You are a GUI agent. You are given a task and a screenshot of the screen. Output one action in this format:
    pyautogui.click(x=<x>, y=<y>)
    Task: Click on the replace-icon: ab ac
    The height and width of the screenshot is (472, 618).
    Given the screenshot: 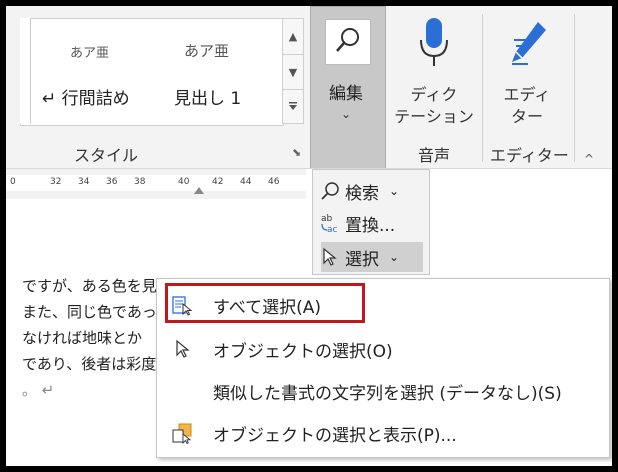 What is the action you would take?
    pyautogui.click(x=330, y=223)
    